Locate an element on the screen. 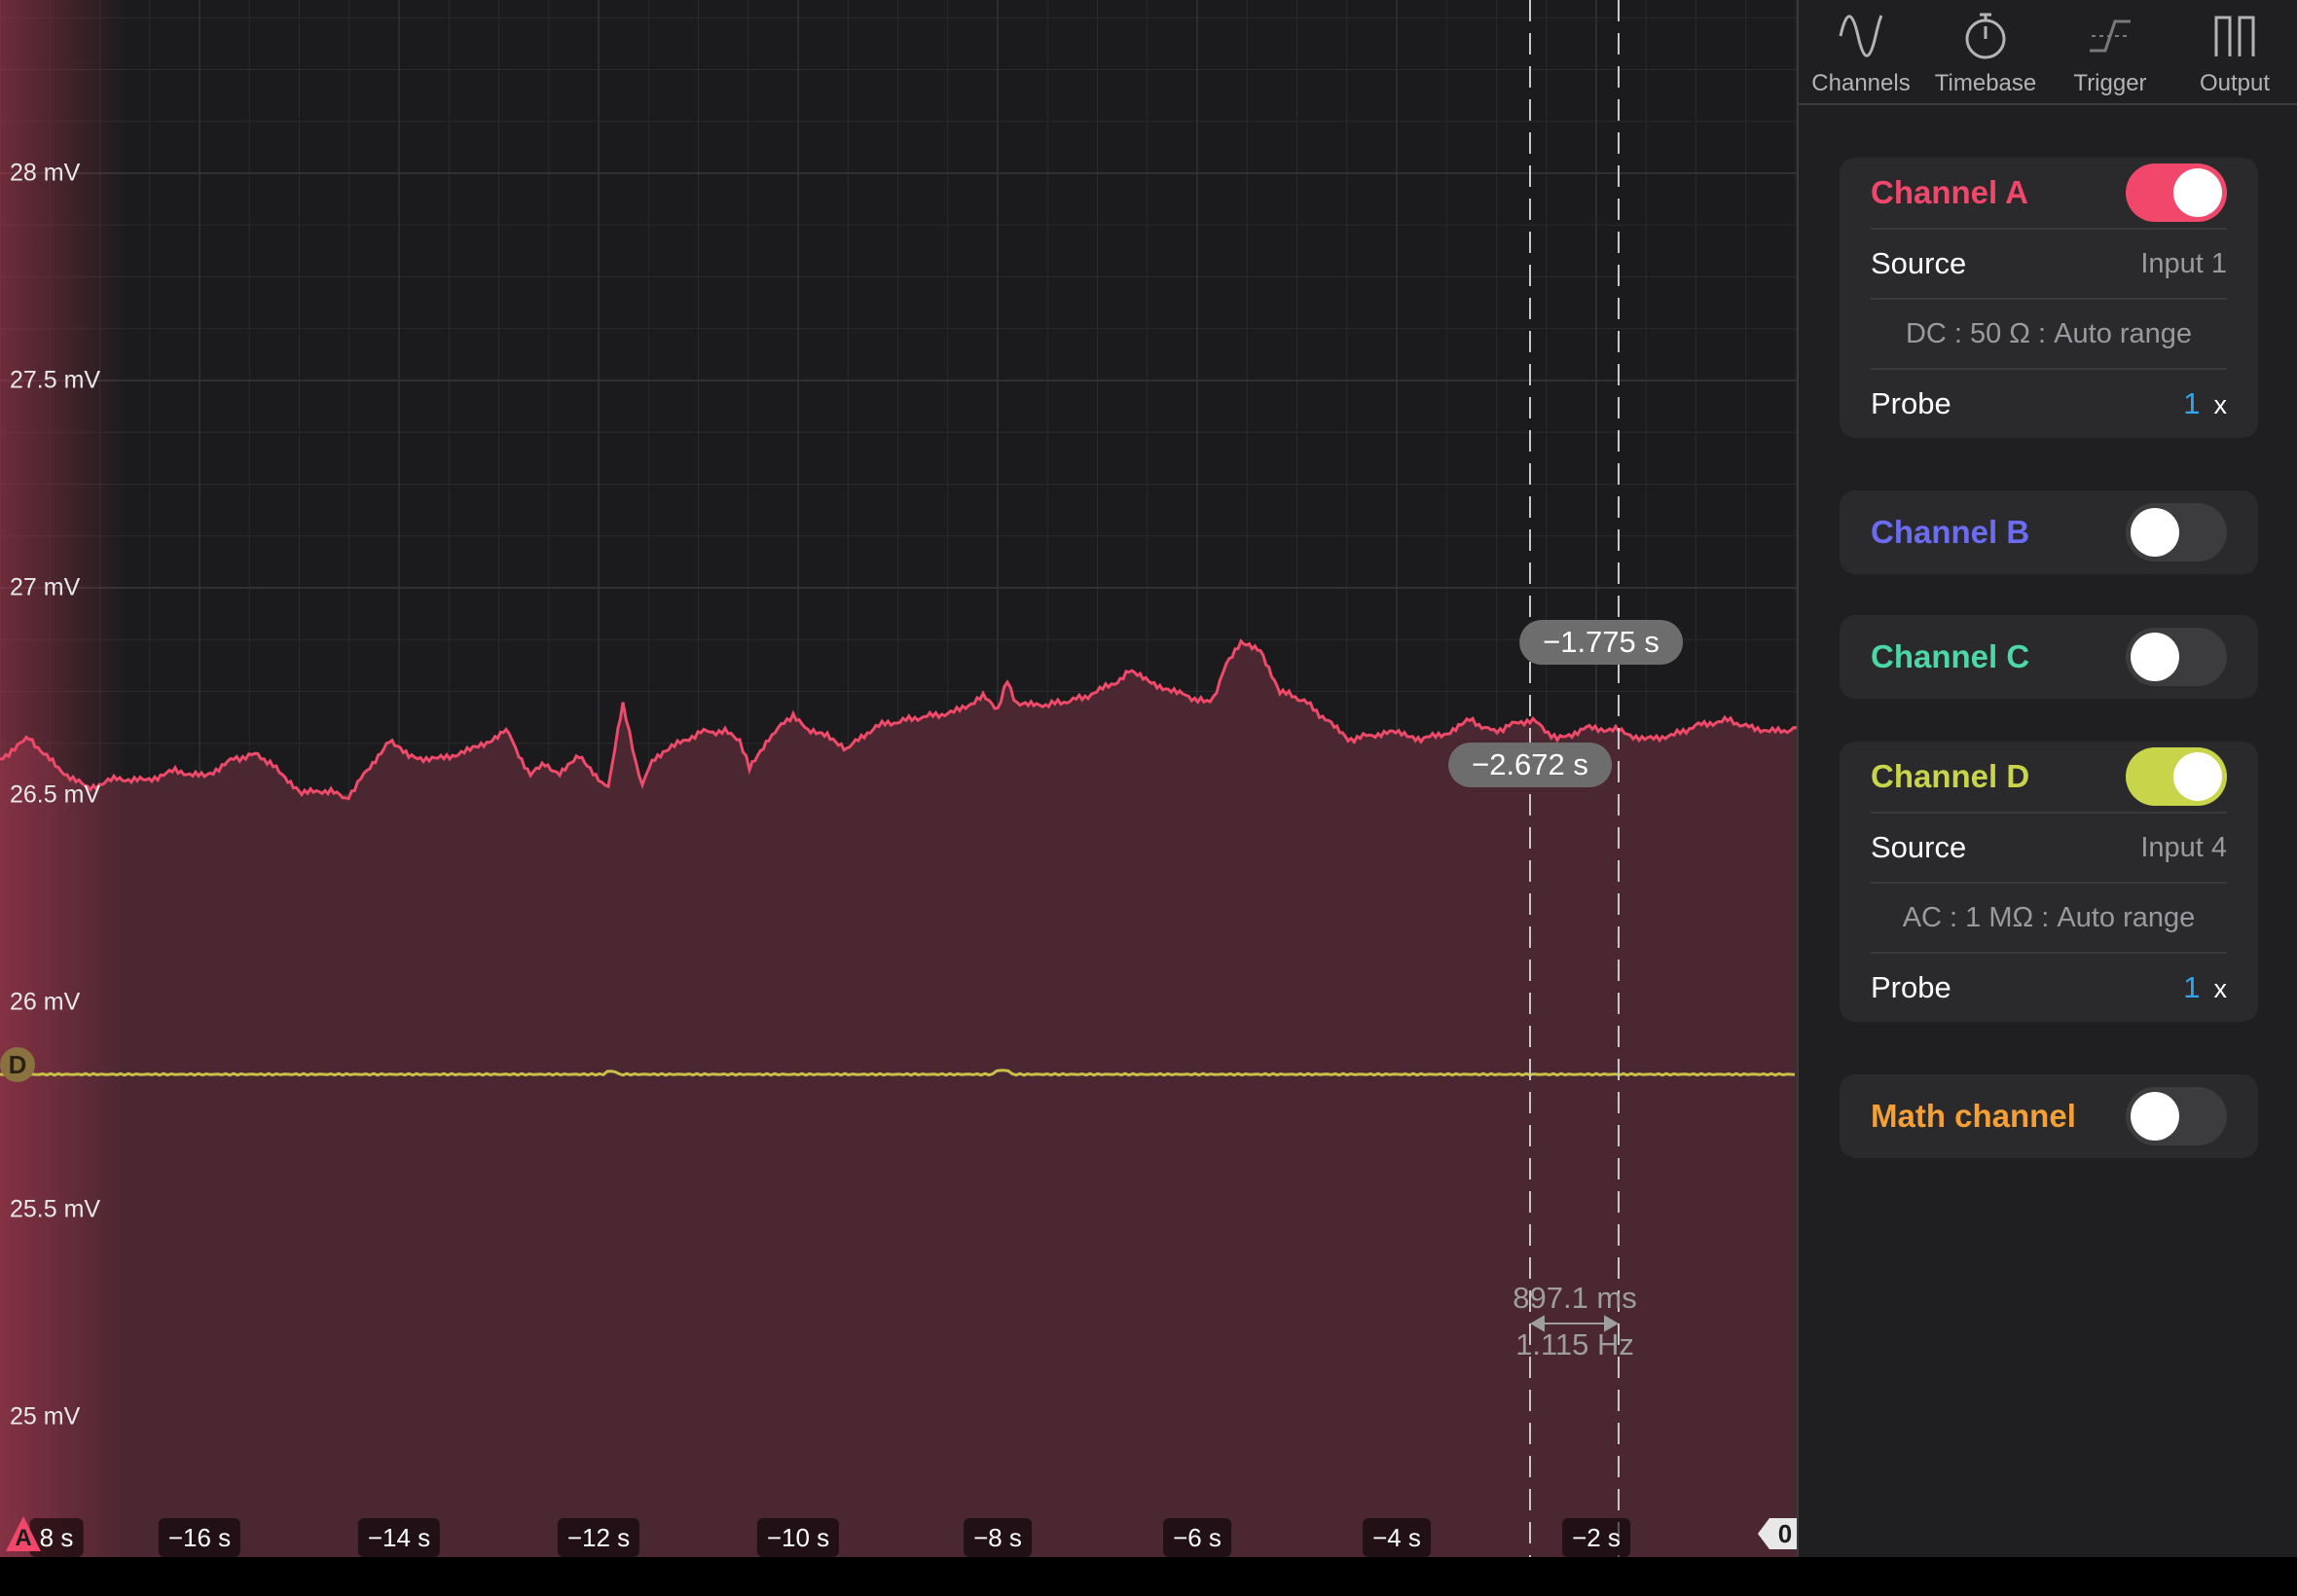 The height and width of the screenshot is (1596, 2297). channel-c-title: Channel C is located at coordinates (1950, 656).